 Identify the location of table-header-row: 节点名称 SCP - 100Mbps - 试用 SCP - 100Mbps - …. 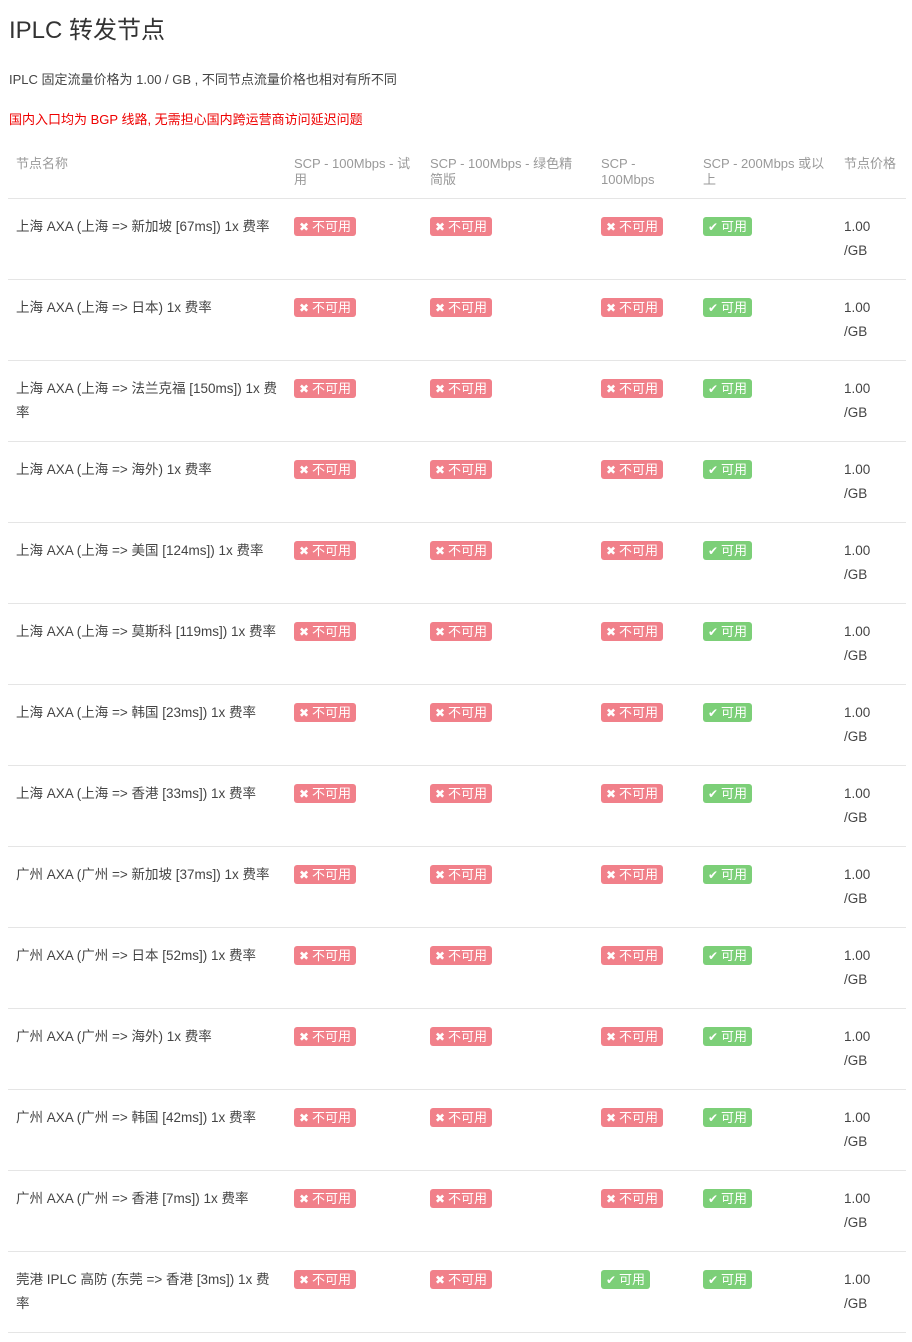
(457, 172).